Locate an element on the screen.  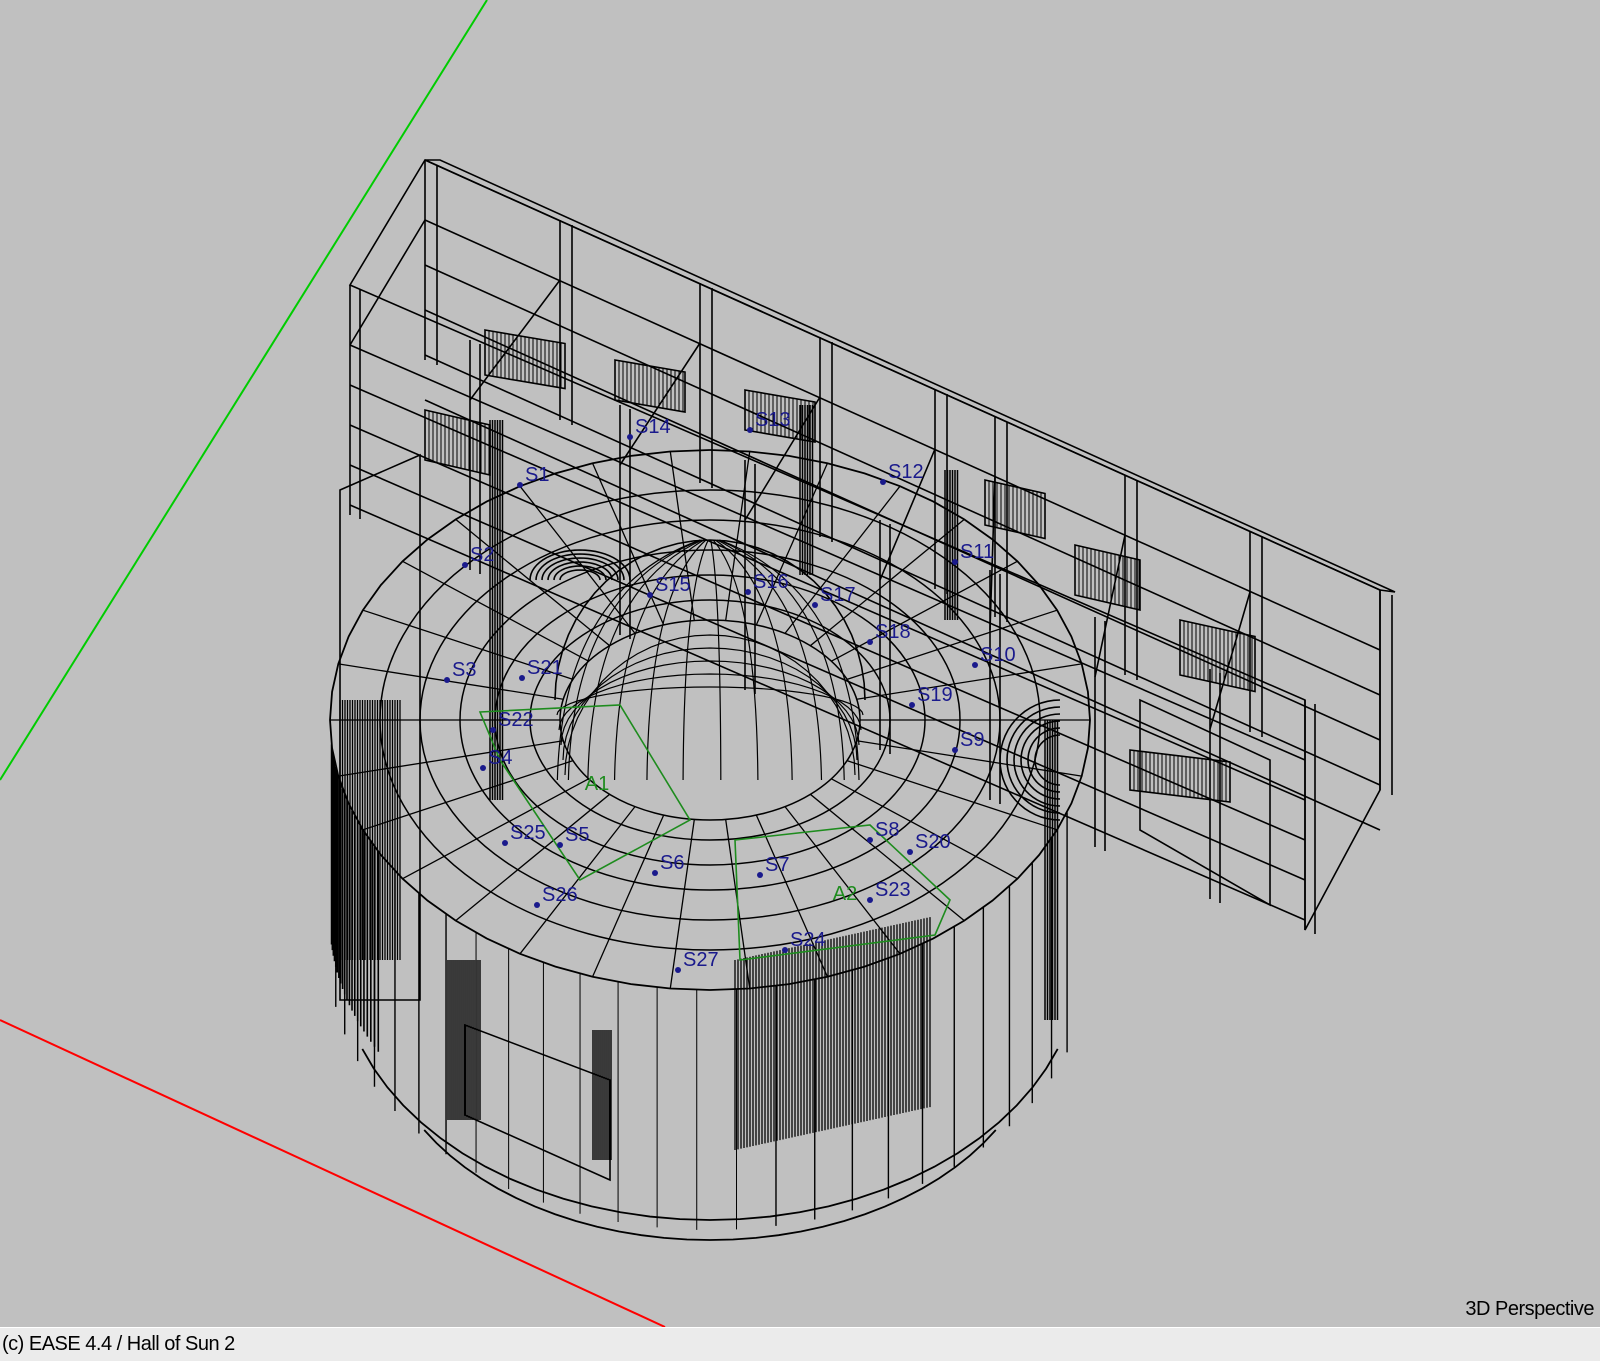
source-marker-s17 is located at coordinates (815, 605).